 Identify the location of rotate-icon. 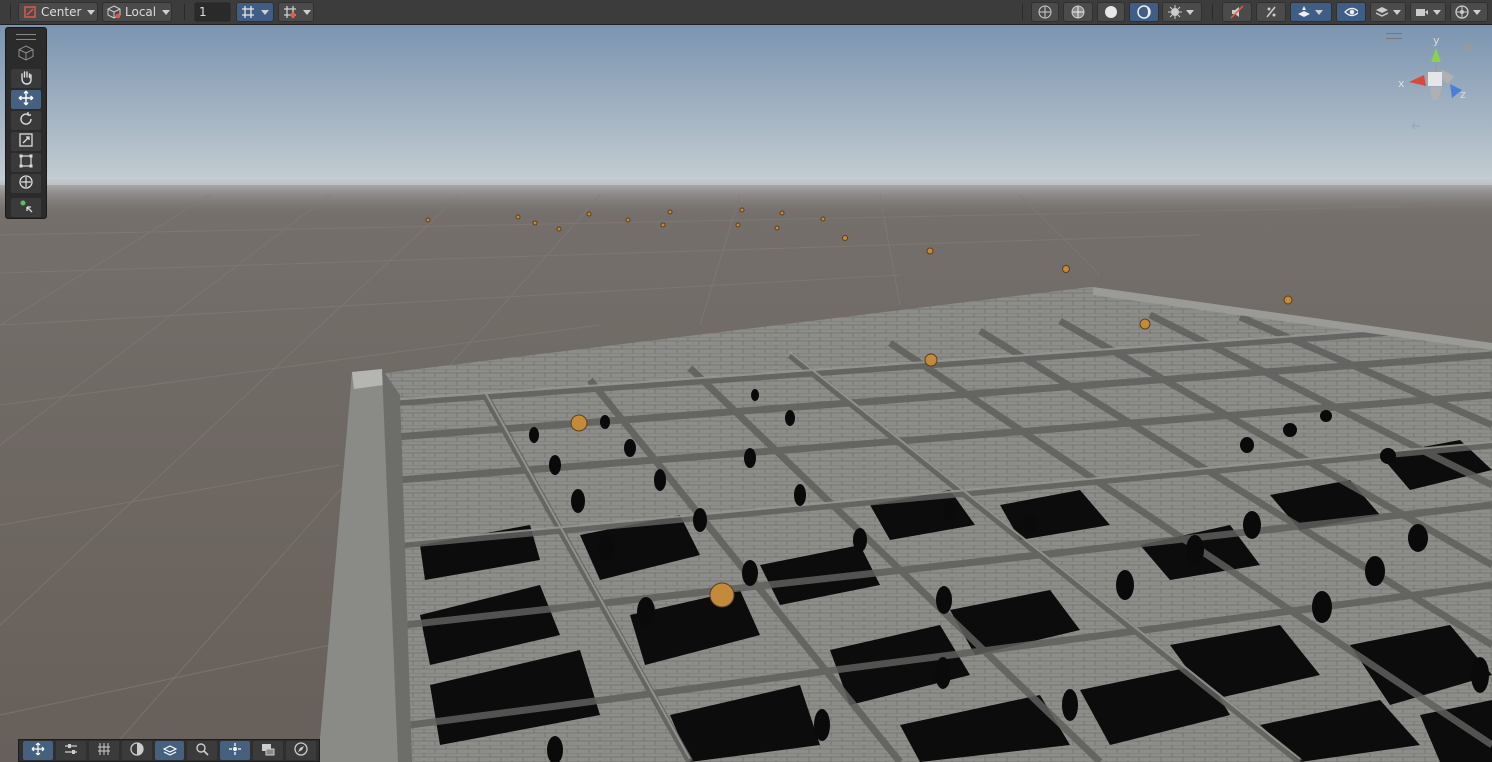
(26, 120).